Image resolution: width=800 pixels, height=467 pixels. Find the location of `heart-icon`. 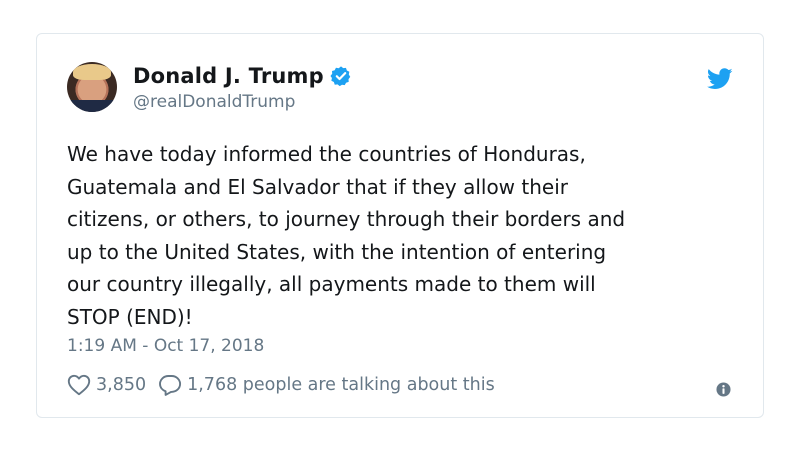

heart-icon is located at coordinates (79, 385).